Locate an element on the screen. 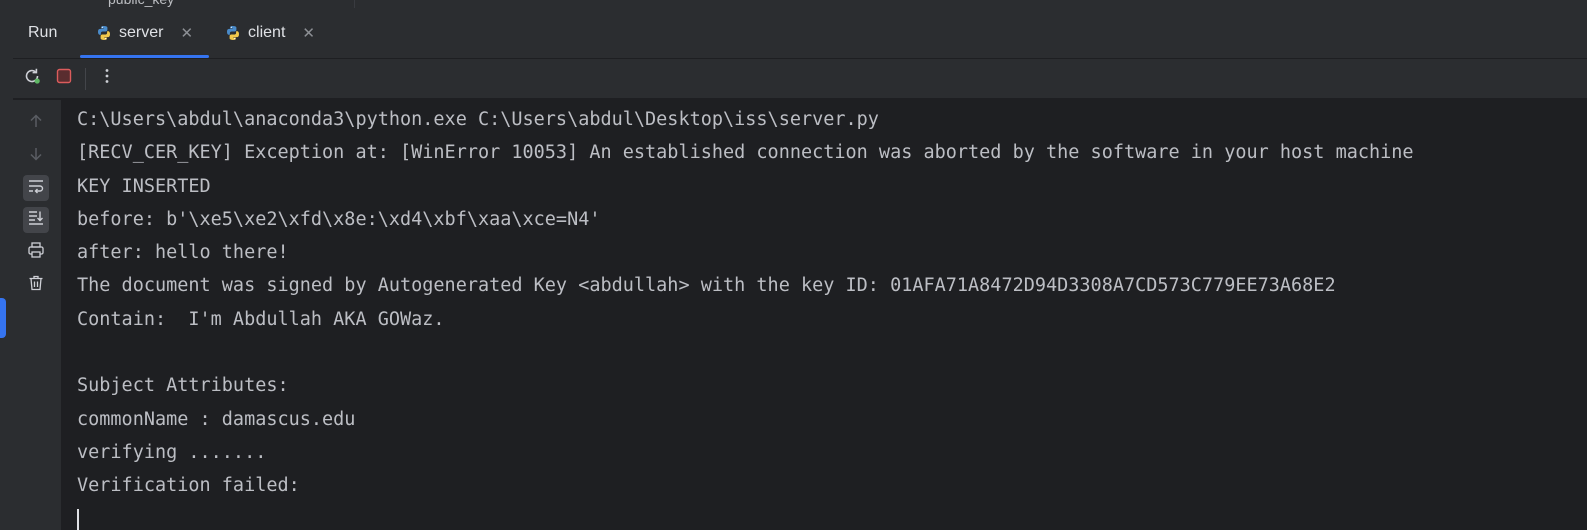 This screenshot has height=530, width=1587. text-caret is located at coordinates (78, 519).